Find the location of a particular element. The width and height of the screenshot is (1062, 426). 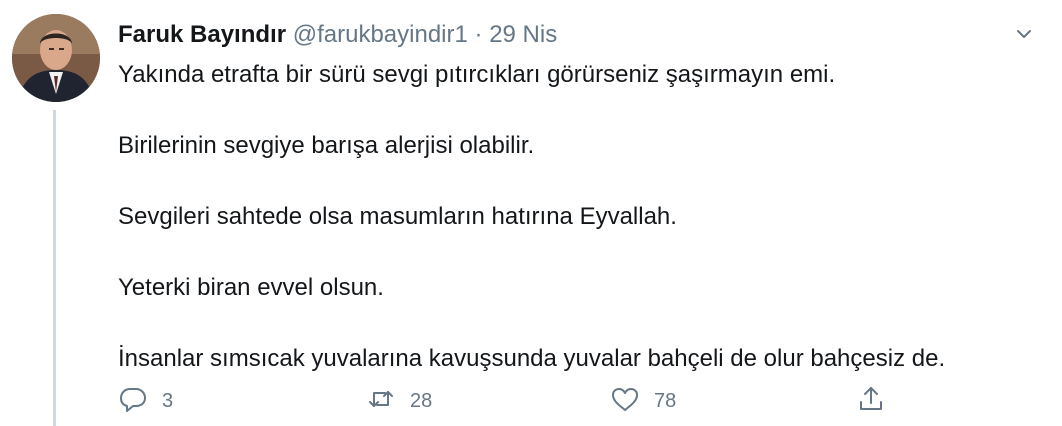

like-button: 78 is located at coordinates (643, 401).